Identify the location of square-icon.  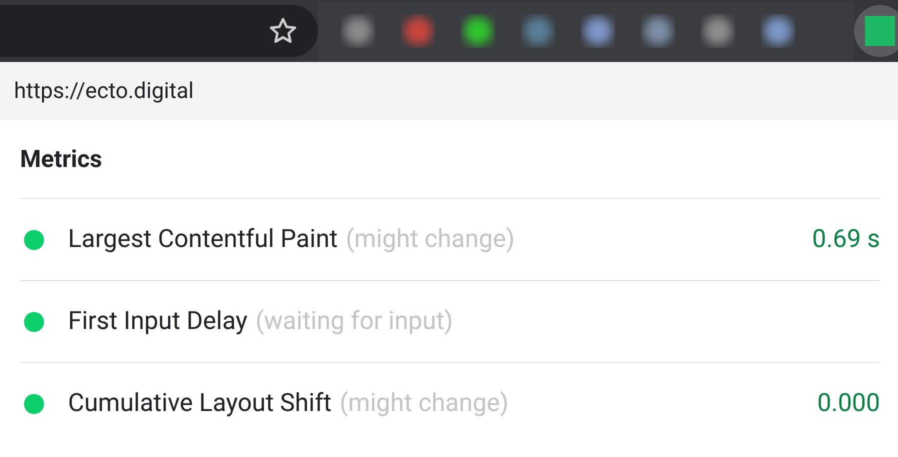
(880, 31).